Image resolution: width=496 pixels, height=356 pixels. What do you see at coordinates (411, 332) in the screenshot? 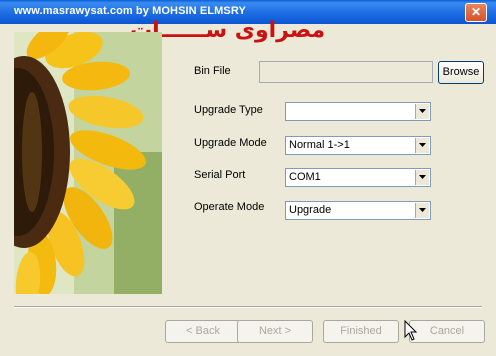
I see `mouse-pointer-icon` at bounding box center [411, 332].